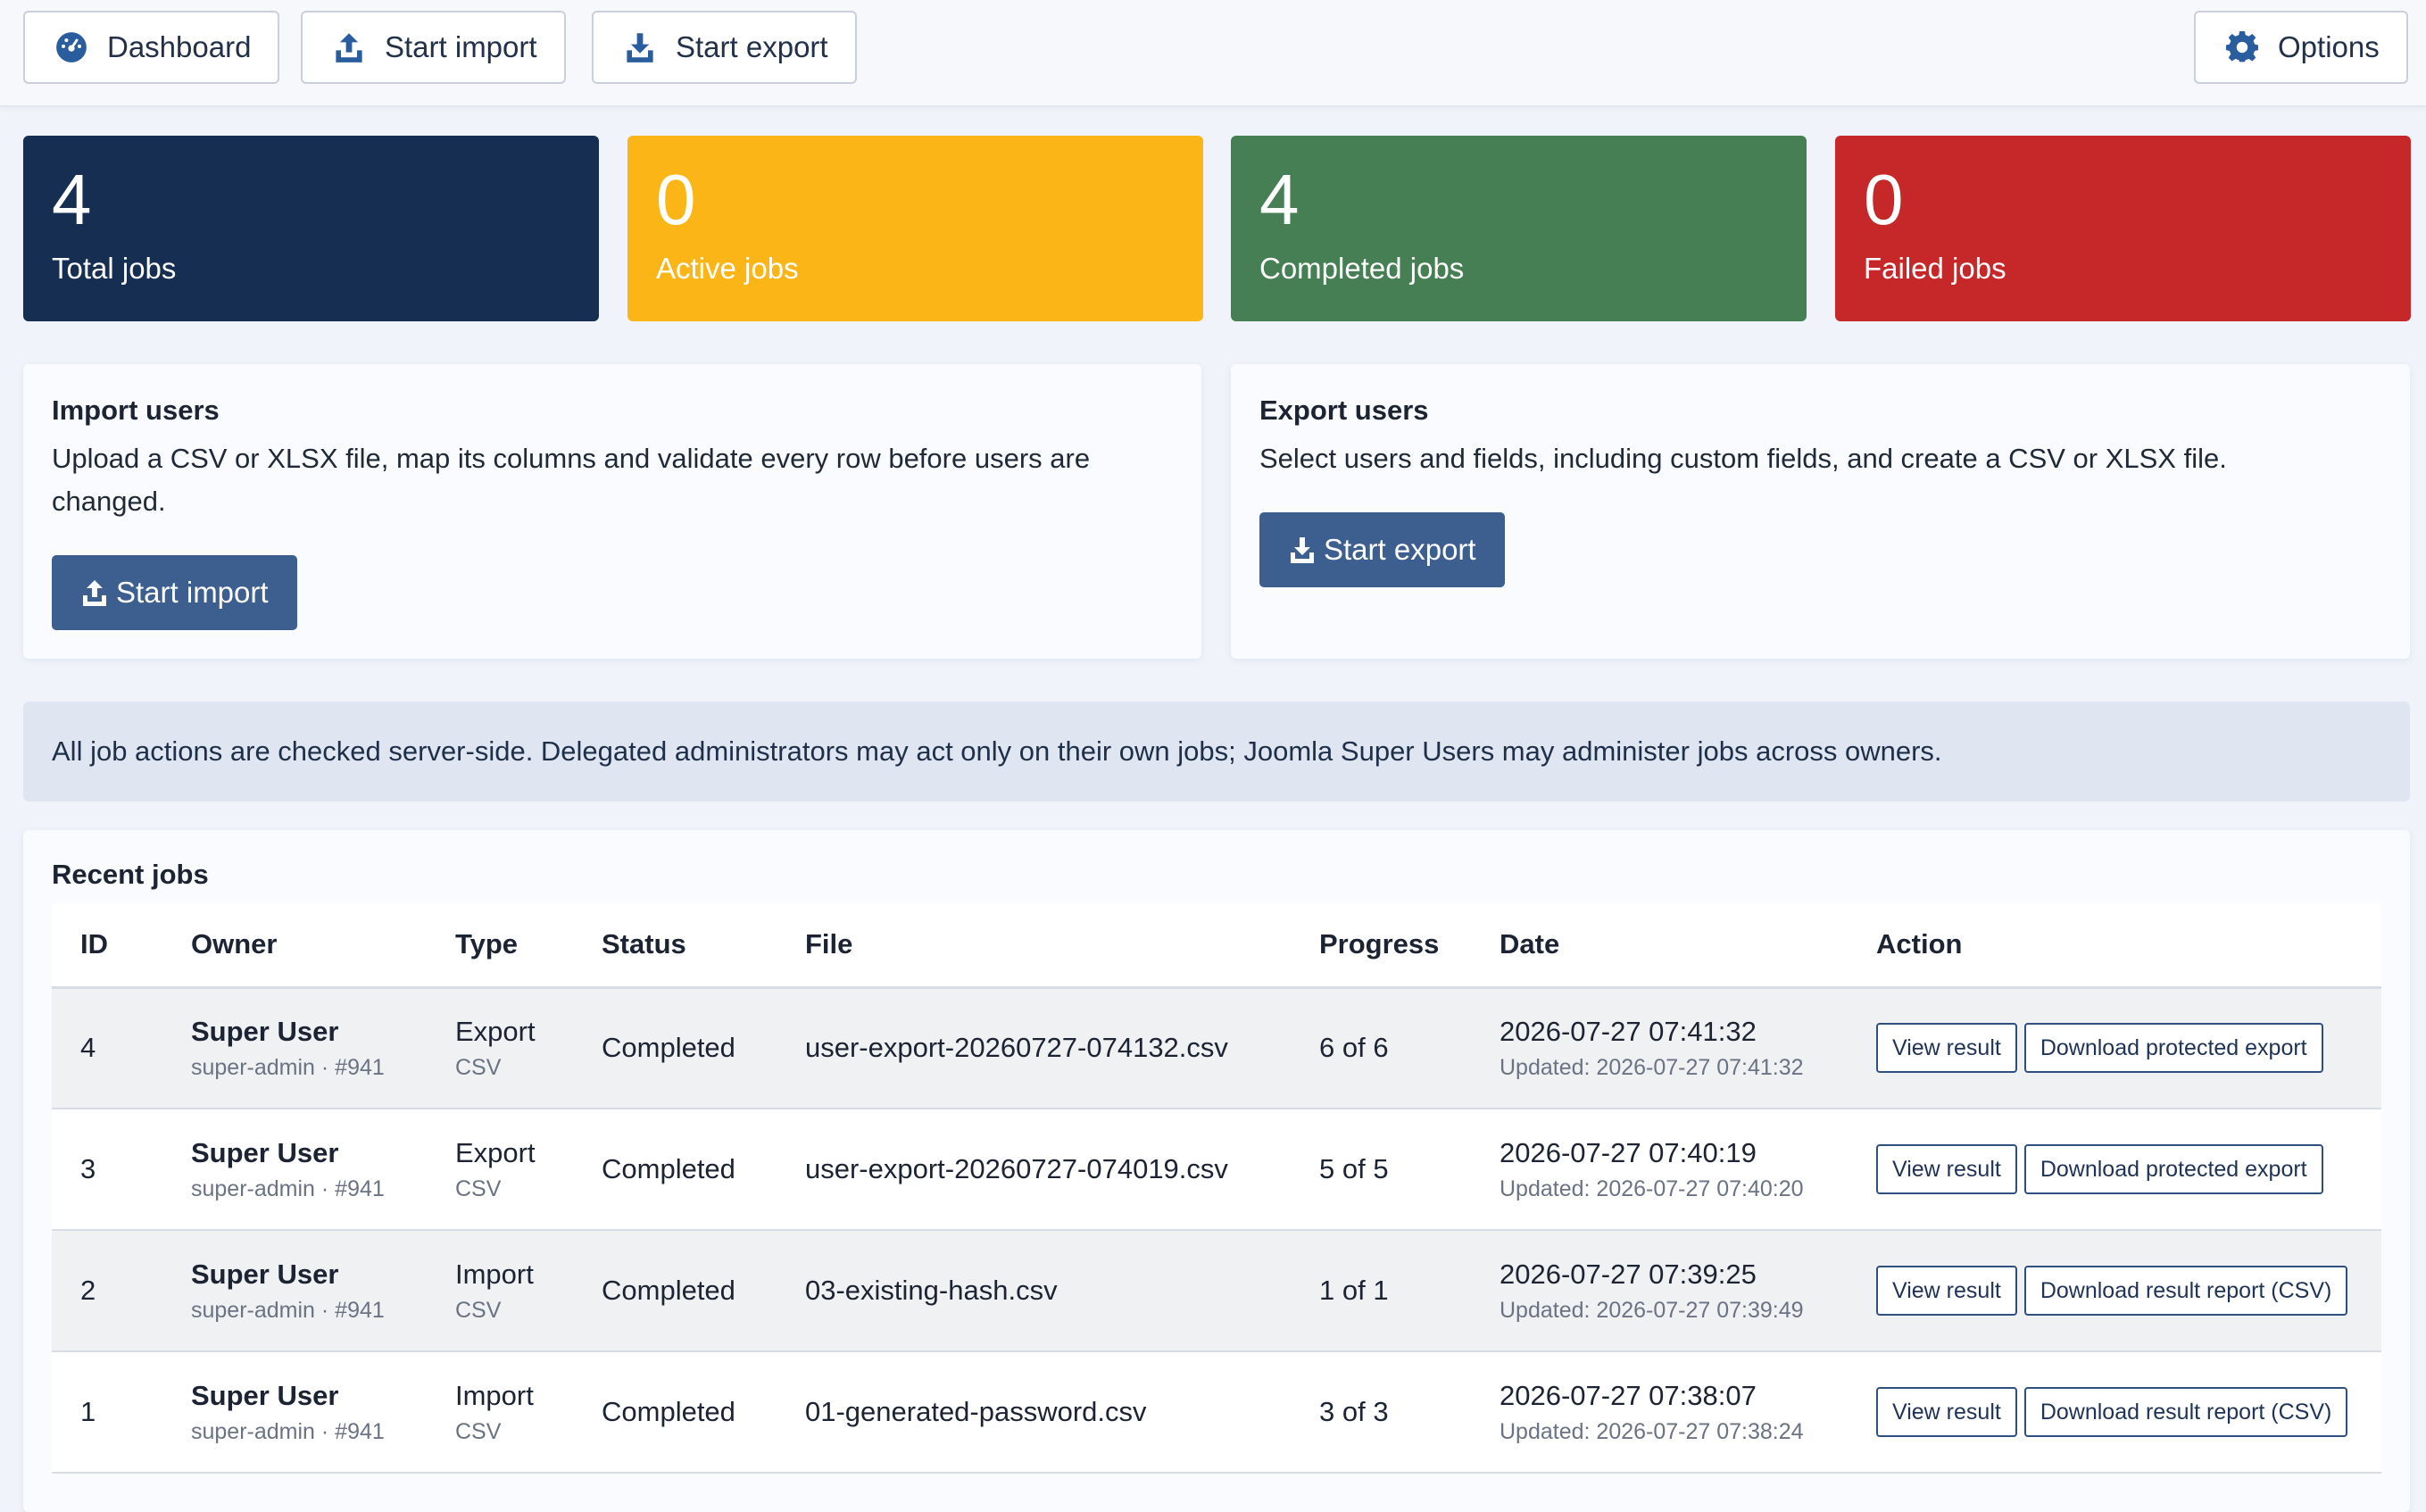 The image size is (2426, 1512). Describe the element at coordinates (1935, 268) in the screenshot. I see `stat-label: Failed jobs` at that location.